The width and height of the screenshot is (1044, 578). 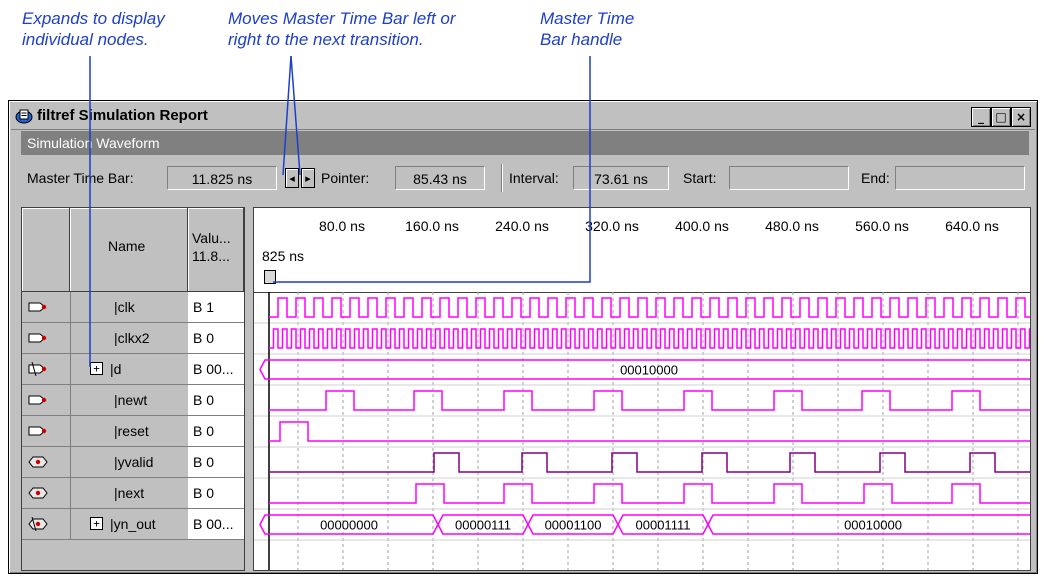 I want to click on time-tick-label: 640.0 ns, so click(x=972, y=226).